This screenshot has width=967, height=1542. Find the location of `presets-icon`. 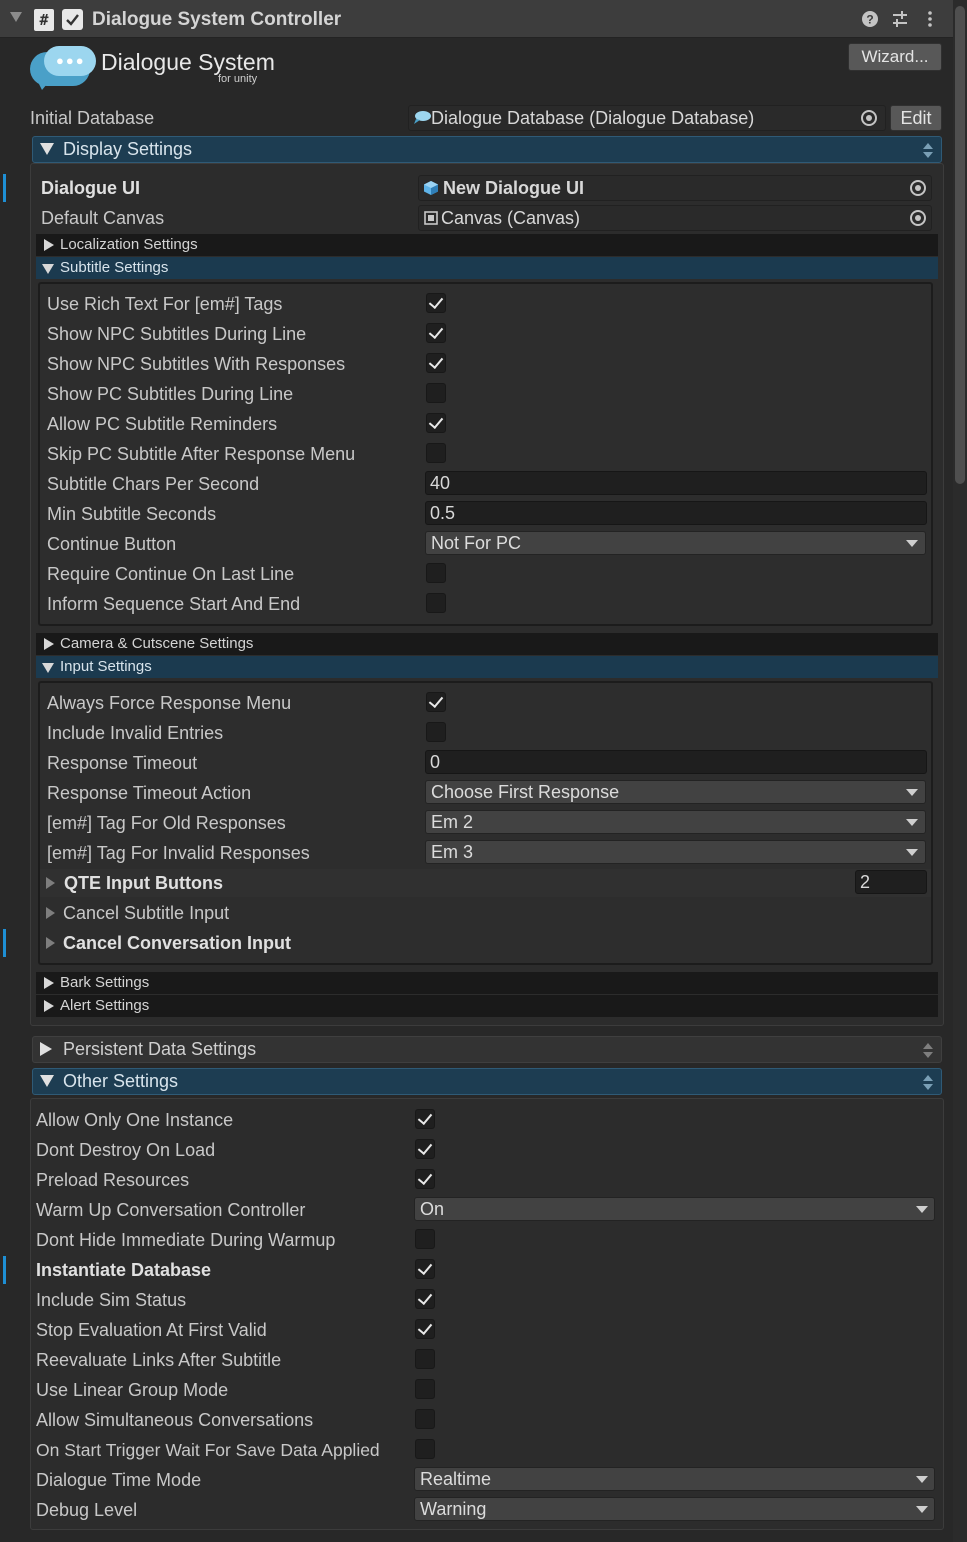

presets-icon is located at coordinates (900, 19).